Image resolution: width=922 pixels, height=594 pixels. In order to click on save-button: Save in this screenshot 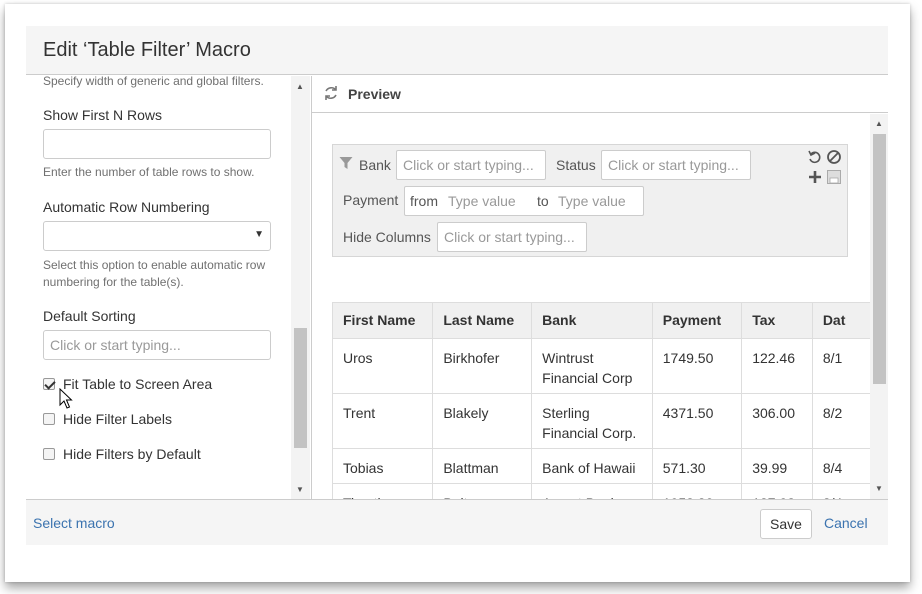, I will do `click(786, 524)`.